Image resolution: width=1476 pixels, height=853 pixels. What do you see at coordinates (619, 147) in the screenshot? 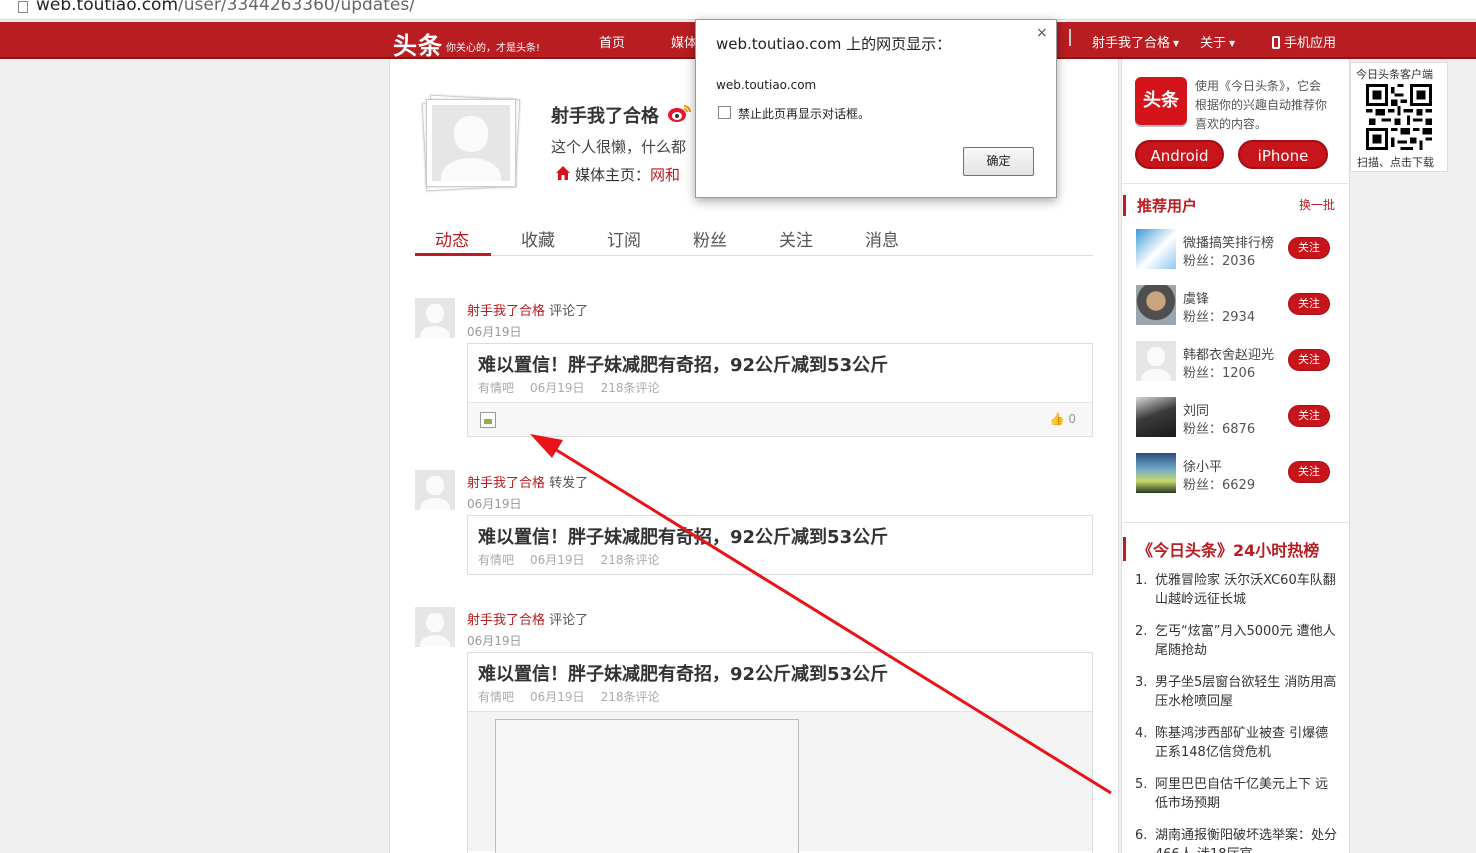
I see `profile-description: 这个人很懒，什么都` at bounding box center [619, 147].